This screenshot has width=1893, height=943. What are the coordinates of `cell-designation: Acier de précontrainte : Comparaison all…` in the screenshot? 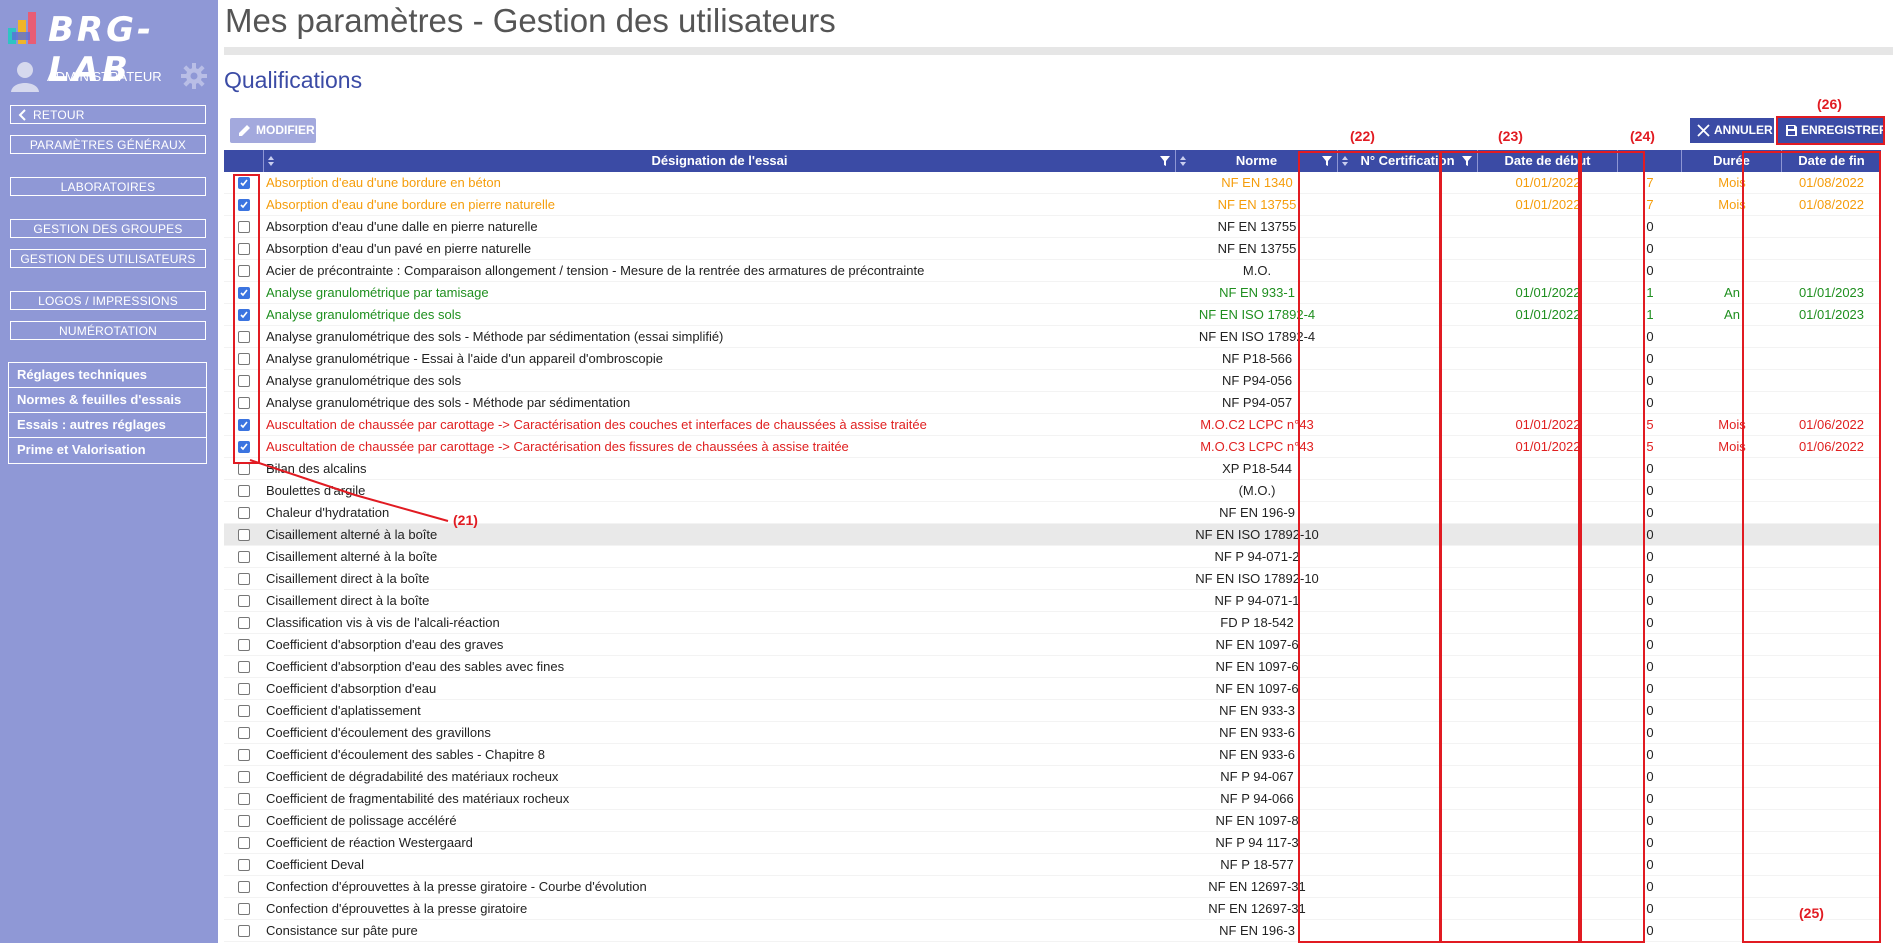 It's located at (595, 270).